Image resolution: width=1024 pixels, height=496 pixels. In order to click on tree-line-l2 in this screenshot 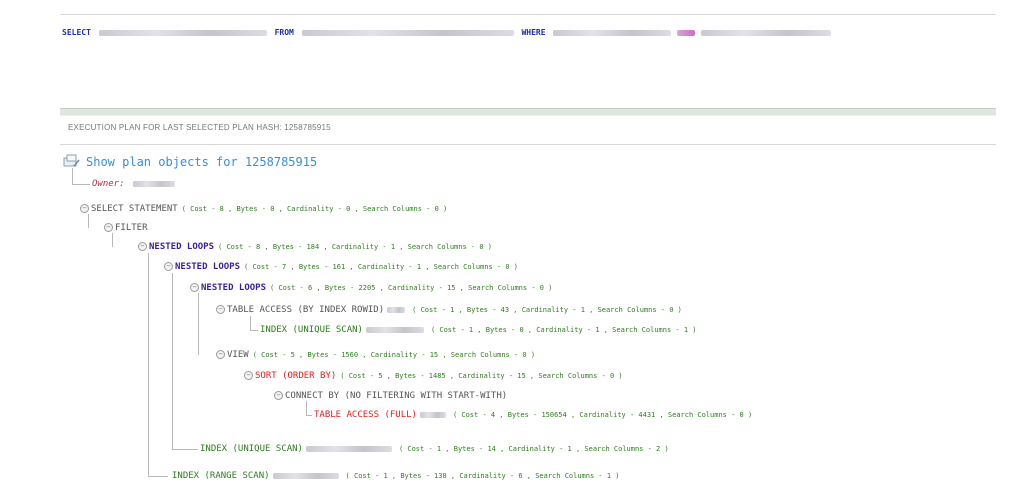, I will do `click(148, 365)`.